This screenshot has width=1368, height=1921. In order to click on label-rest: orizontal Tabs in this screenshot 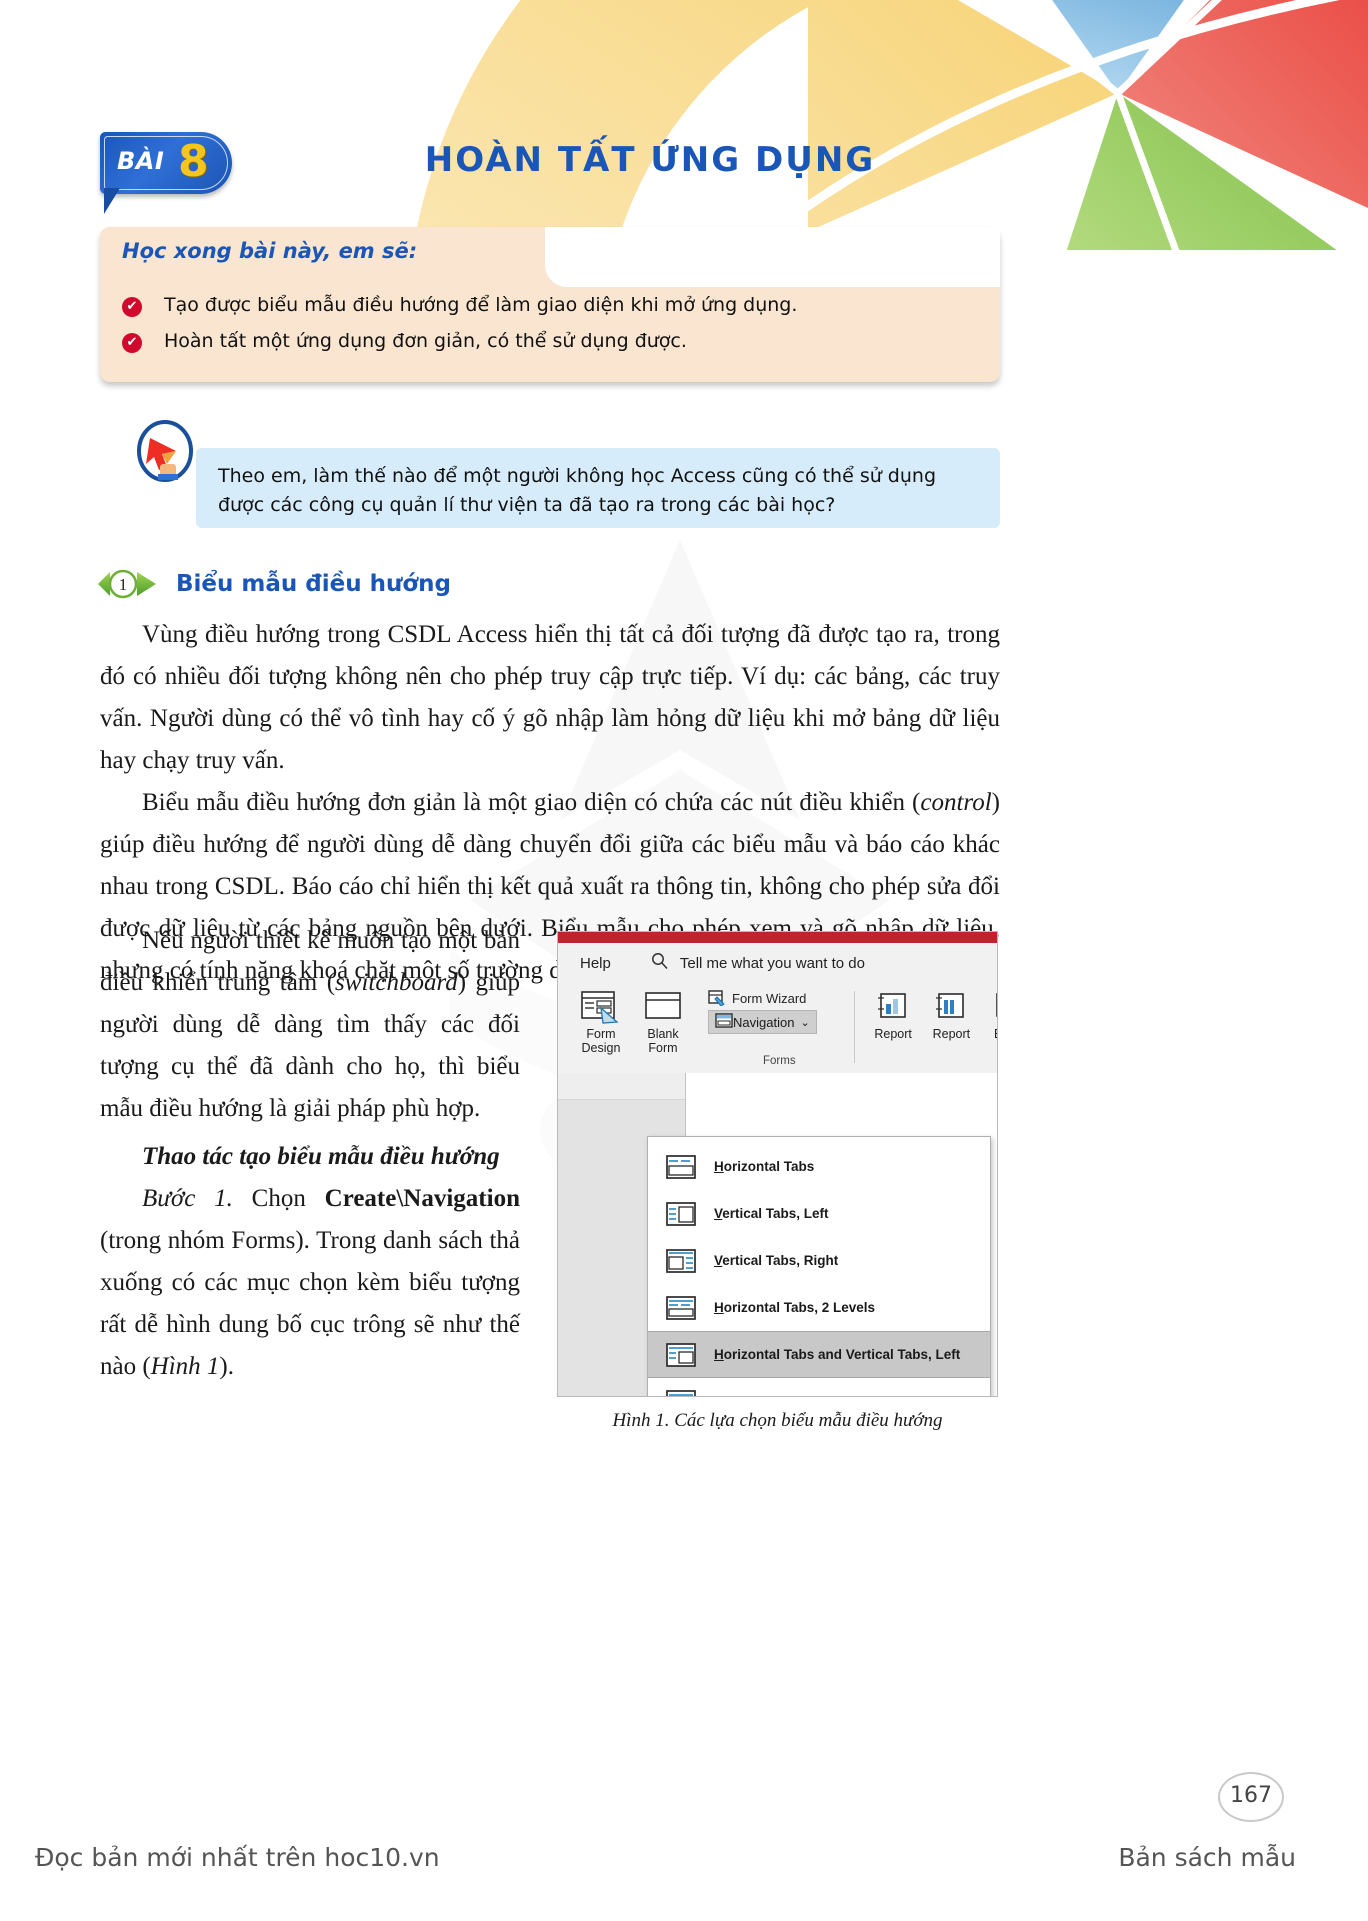, I will do `click(769, 1166)`.